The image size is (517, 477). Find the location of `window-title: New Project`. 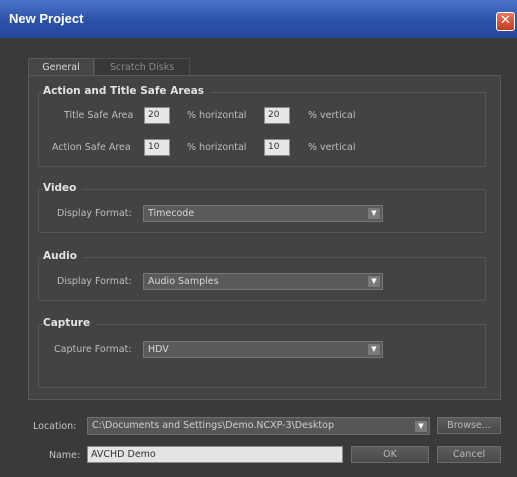

window-title: New Project is located at coordinates (46, 18).